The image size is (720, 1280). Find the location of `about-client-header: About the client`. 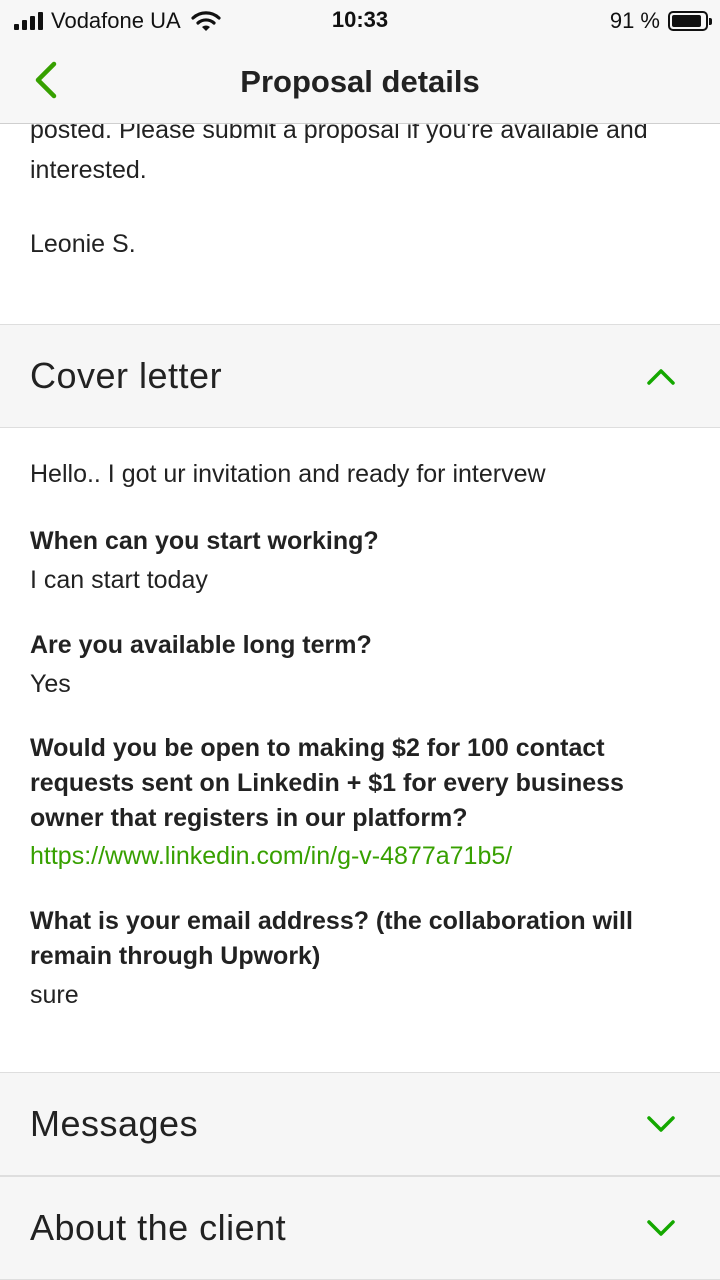

about-client-header: About the client is located at coordinates (360, 1228).